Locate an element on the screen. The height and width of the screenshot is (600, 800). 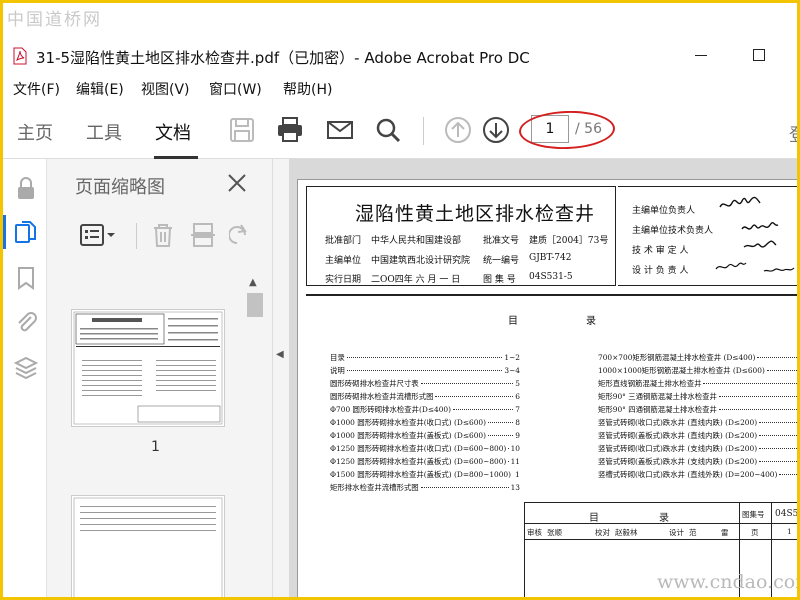
stamp-title: 录 is located at coordinates (664, 518).